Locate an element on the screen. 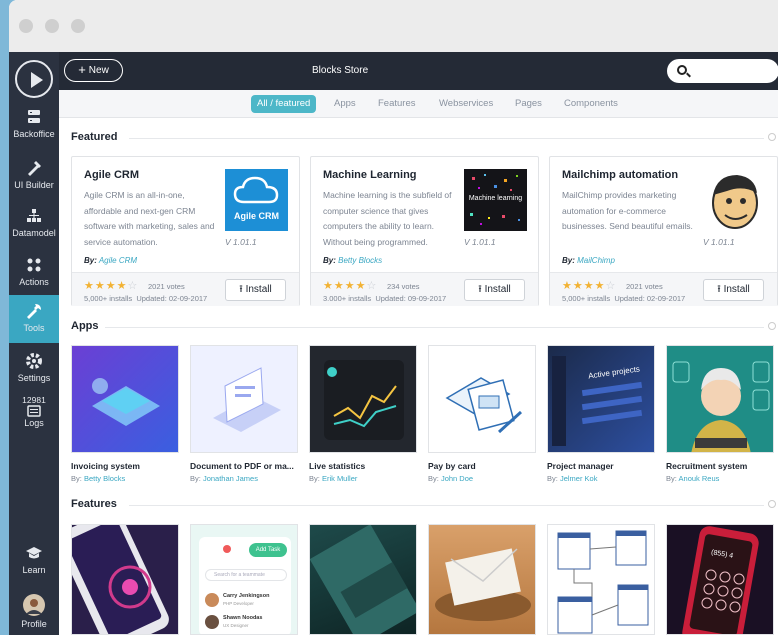 Image resolution: width=778 pixels, height=635 pixels. section-title-featured: Featured is located at coordinates (94, 137).